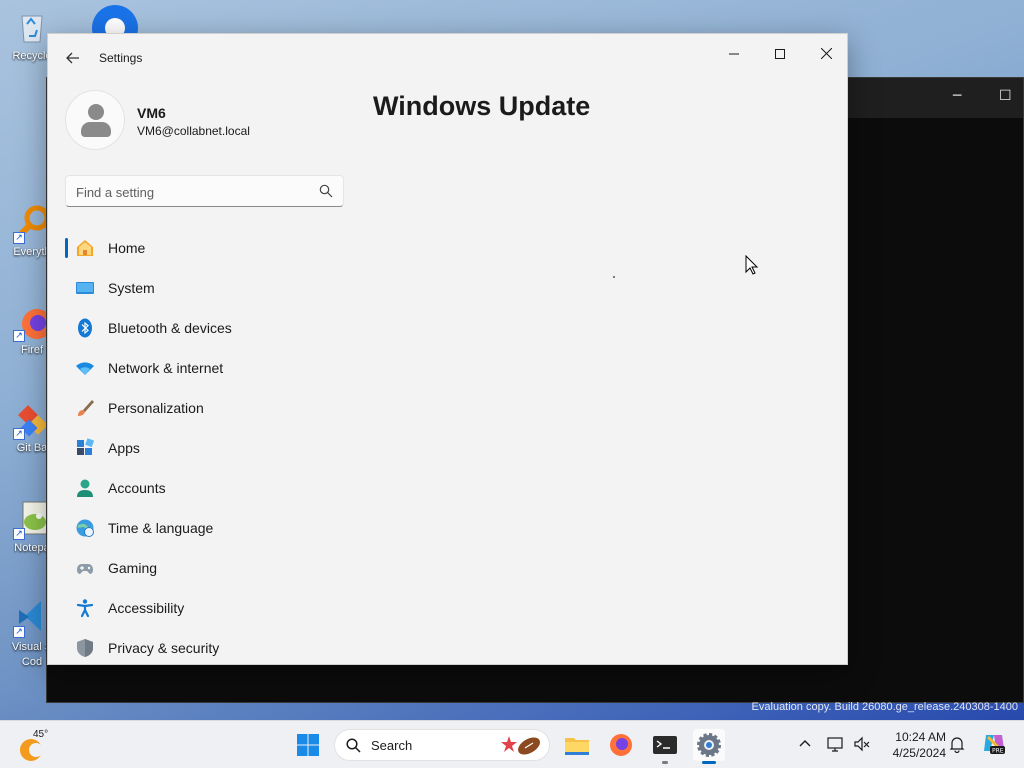 The height and width of the screenshot is (768, 1024). I want to click on nav-label: Home, so click(127, 248).